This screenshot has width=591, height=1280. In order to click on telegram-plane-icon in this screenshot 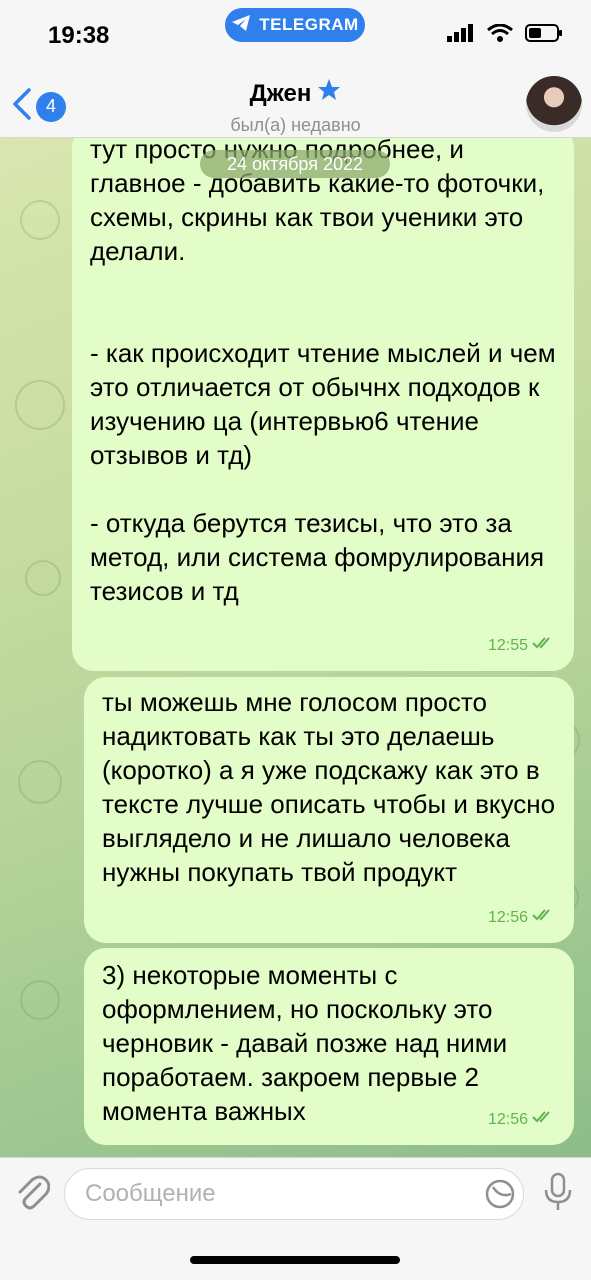, I will do `click(241, 25)`.